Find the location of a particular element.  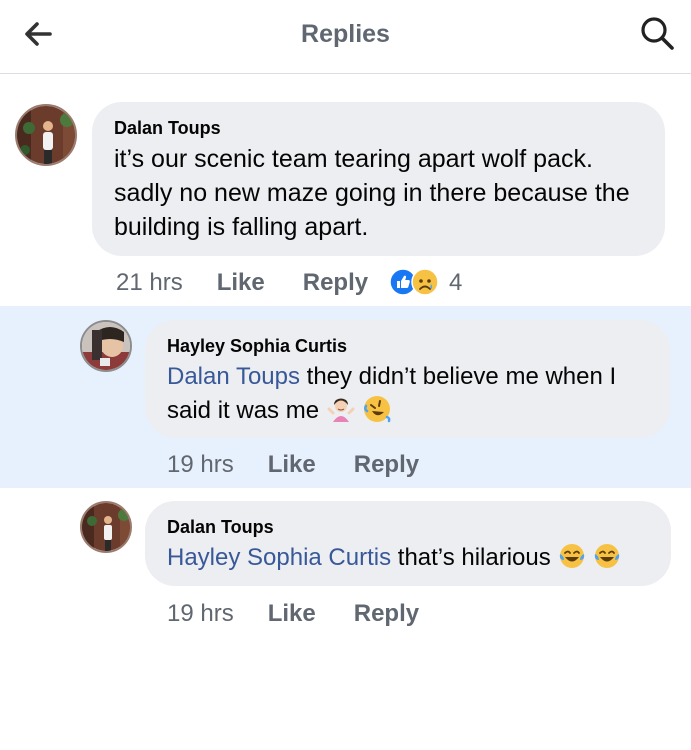

sad-reaction-icon is located at coordinates (425, 282).